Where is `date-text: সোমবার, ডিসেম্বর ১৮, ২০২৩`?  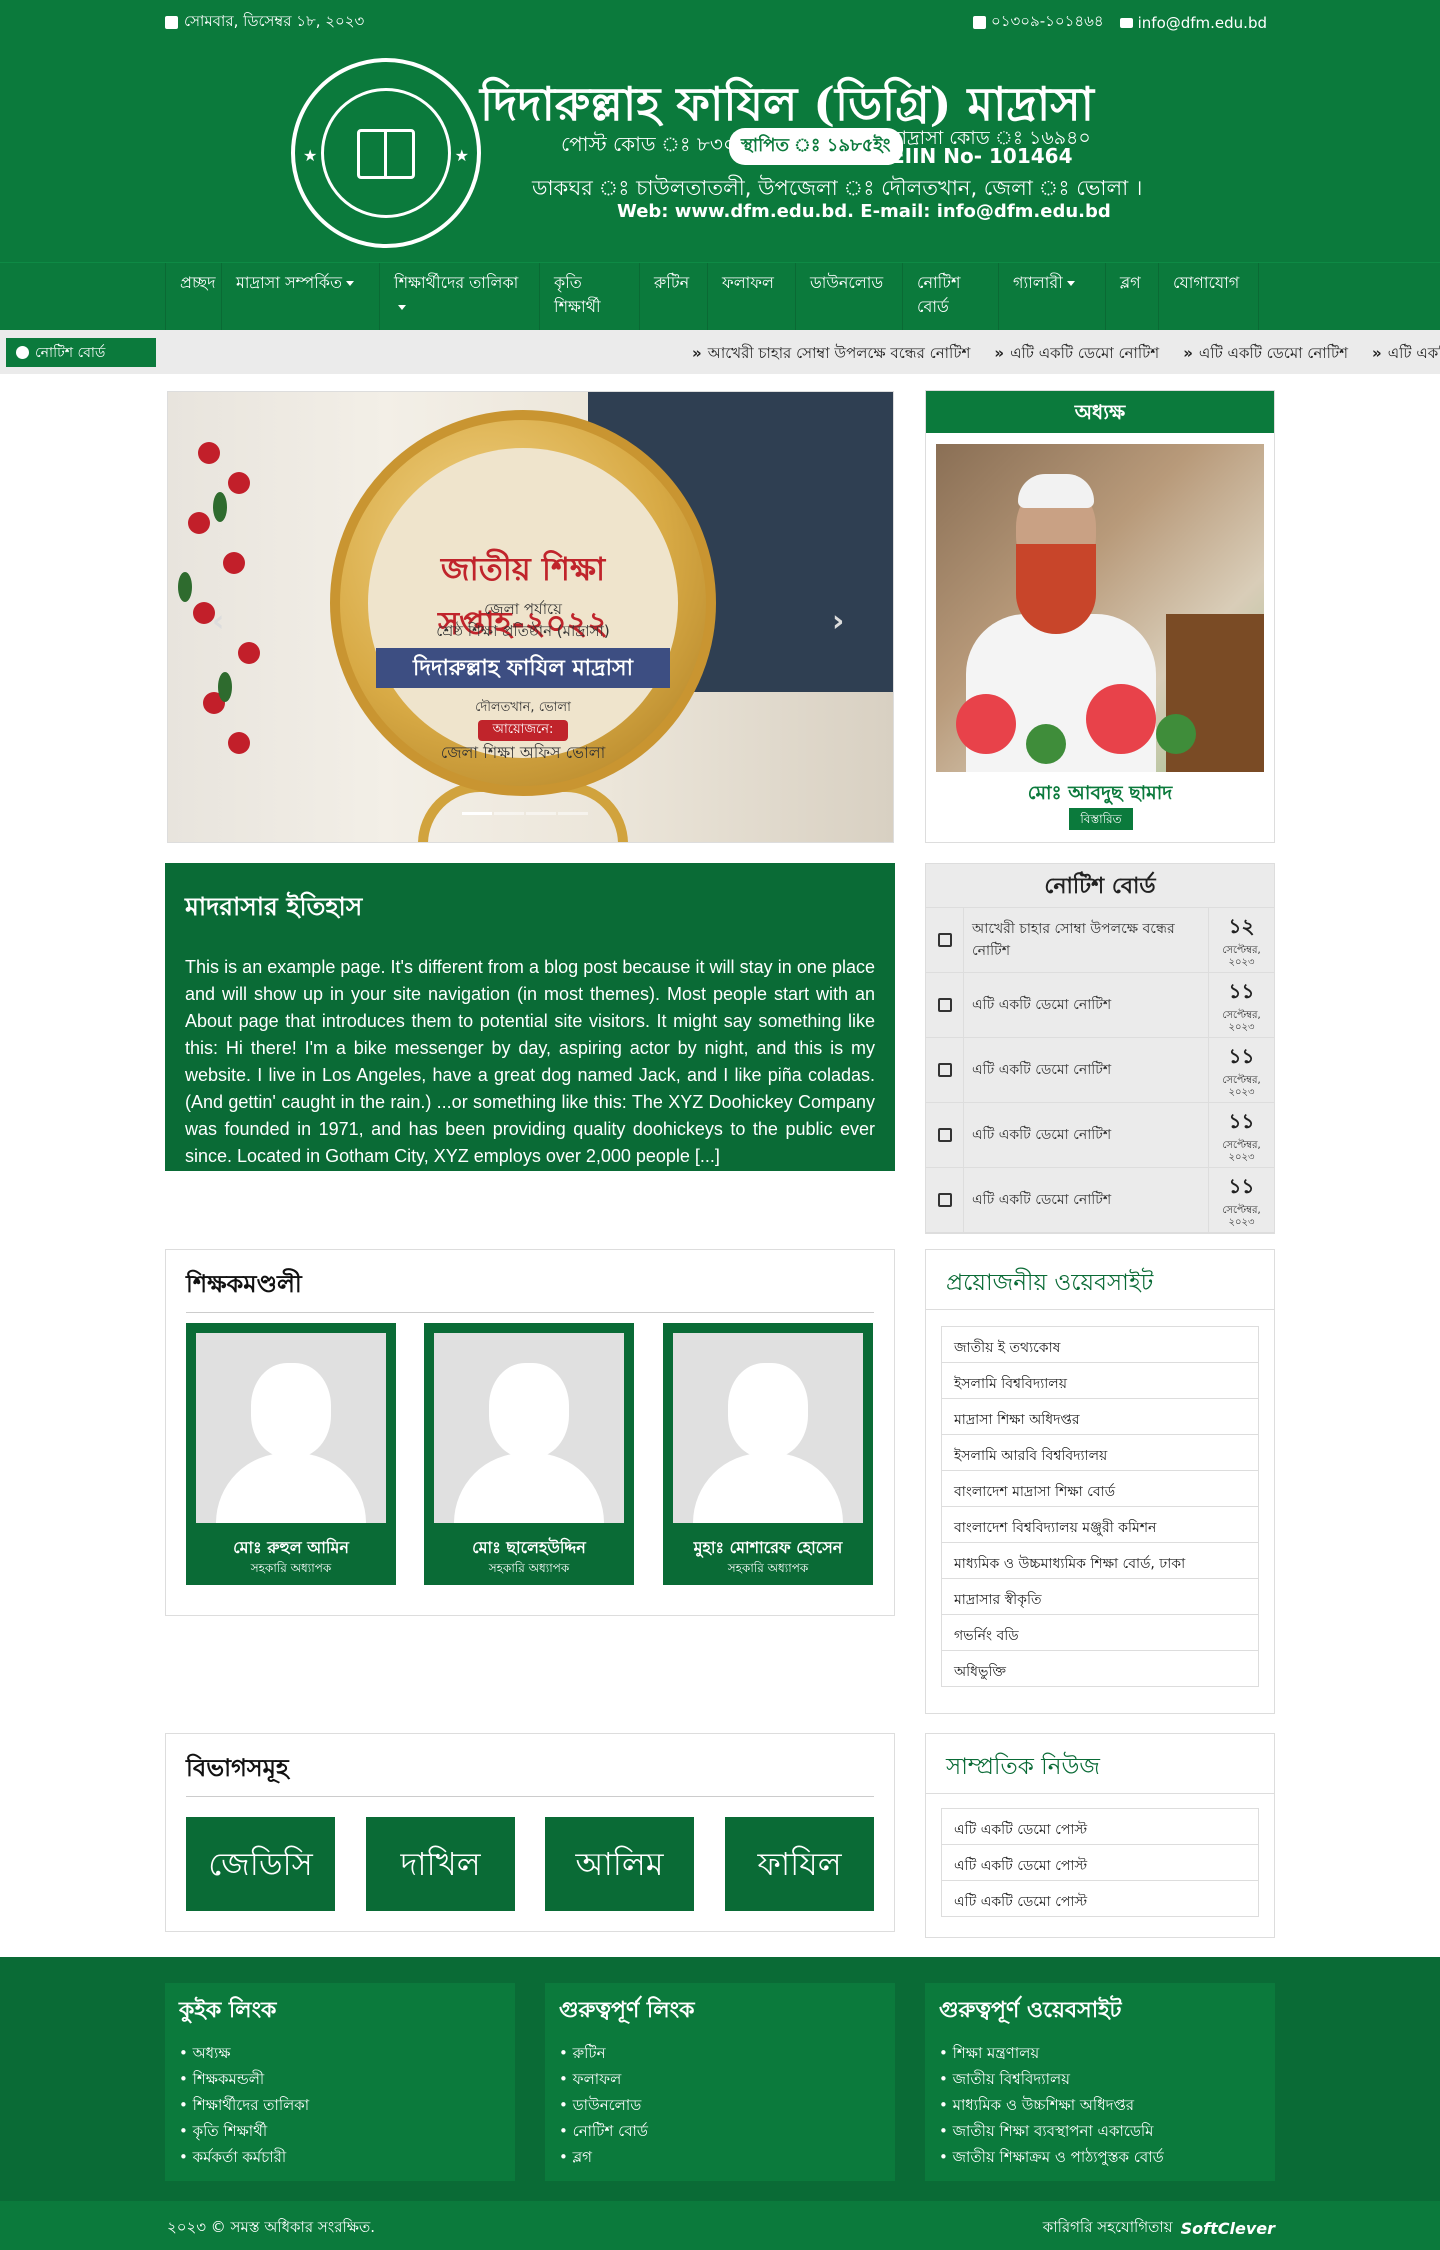
date-text: সোমবার, ডিসেম্বর ১৮, ২০২৩ is located at coordinates (274, 21).